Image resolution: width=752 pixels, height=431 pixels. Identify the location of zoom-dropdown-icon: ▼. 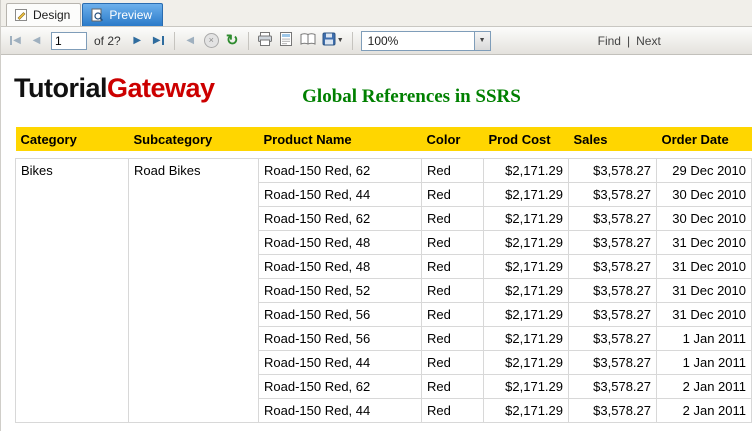
(482, 40).